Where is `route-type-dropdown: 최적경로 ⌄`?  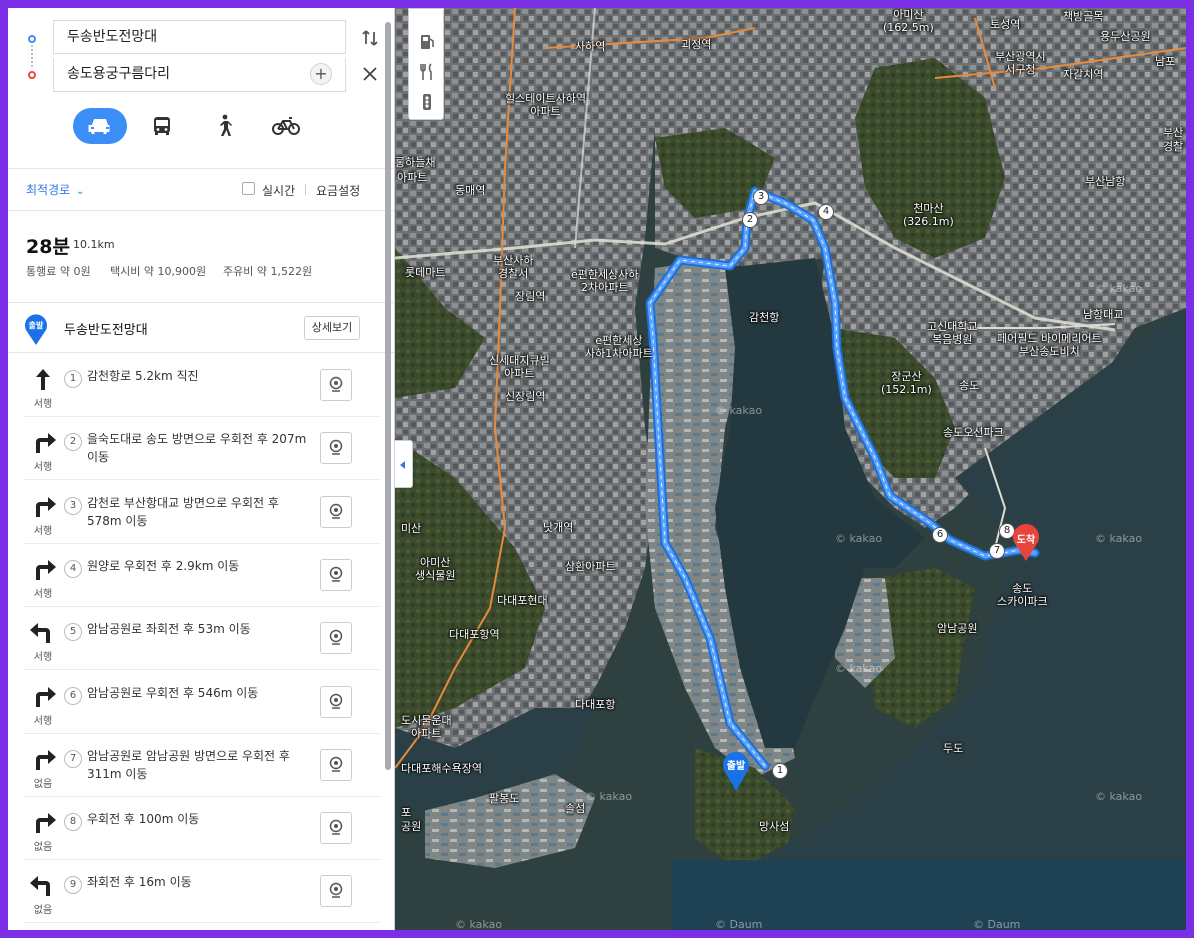
route-type-dropdown: 최적경로 ⌄ is located at coordinates (55, 189).